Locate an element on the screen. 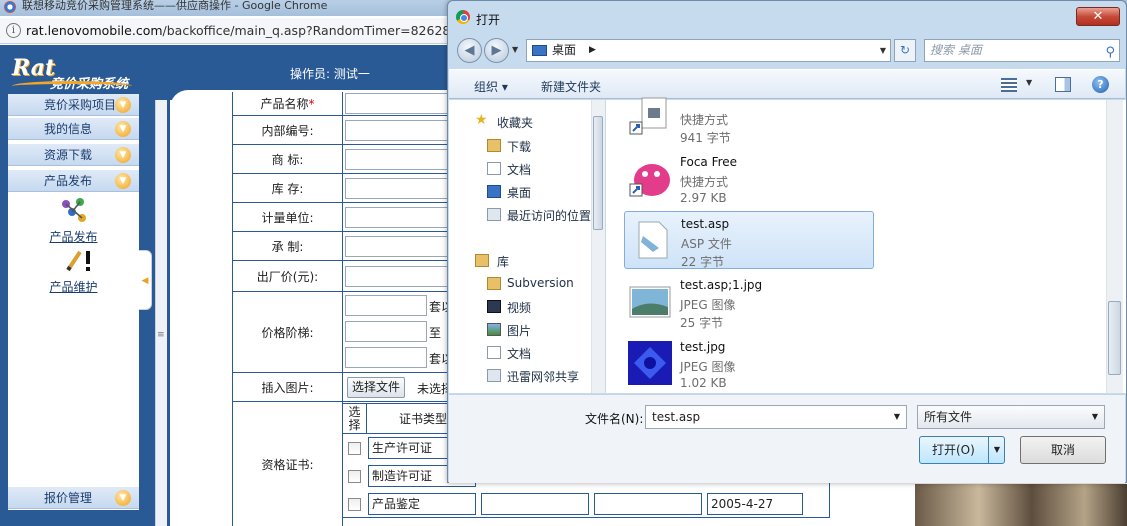 The image size is (1127, 526). file-item: test.asp;1.jpg JPEG 图像 25 字节 is located at coordinates (749, 302).